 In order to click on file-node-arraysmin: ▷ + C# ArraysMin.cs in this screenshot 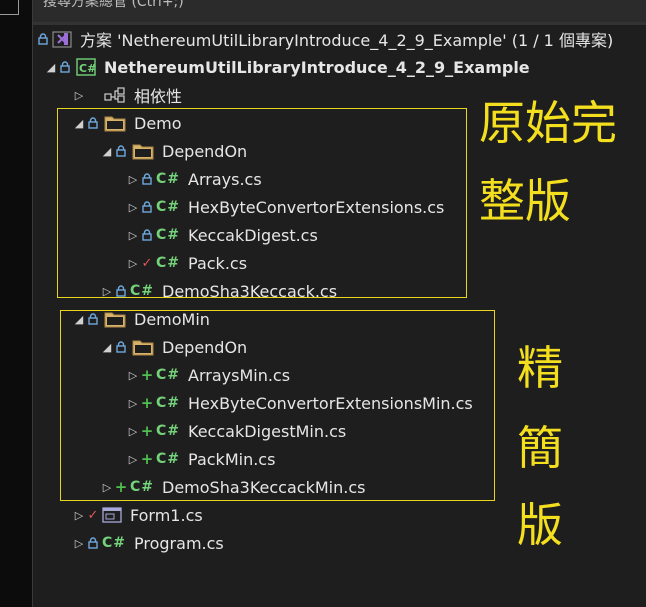, I will do `click(208, 375)`.